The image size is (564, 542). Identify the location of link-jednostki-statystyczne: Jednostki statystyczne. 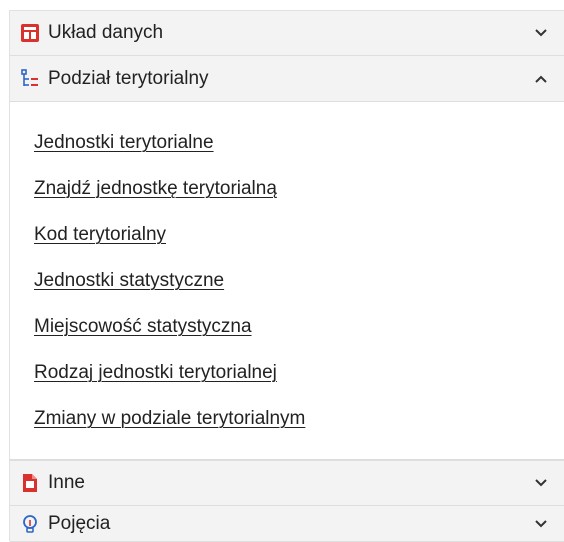
(129, 280).